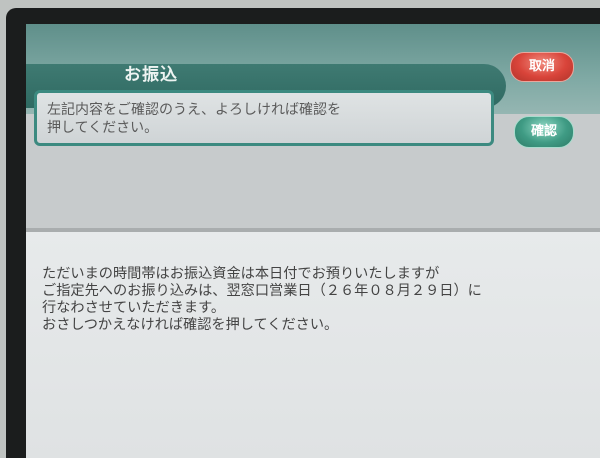 The image size is (600, 458). What do you see at coordinates (194, 119) in the screenshot?
I see `instruction-text: 左記内容をご確認のうえ、よろしければ確認を 押してください。` at bounding box center [194, 119].